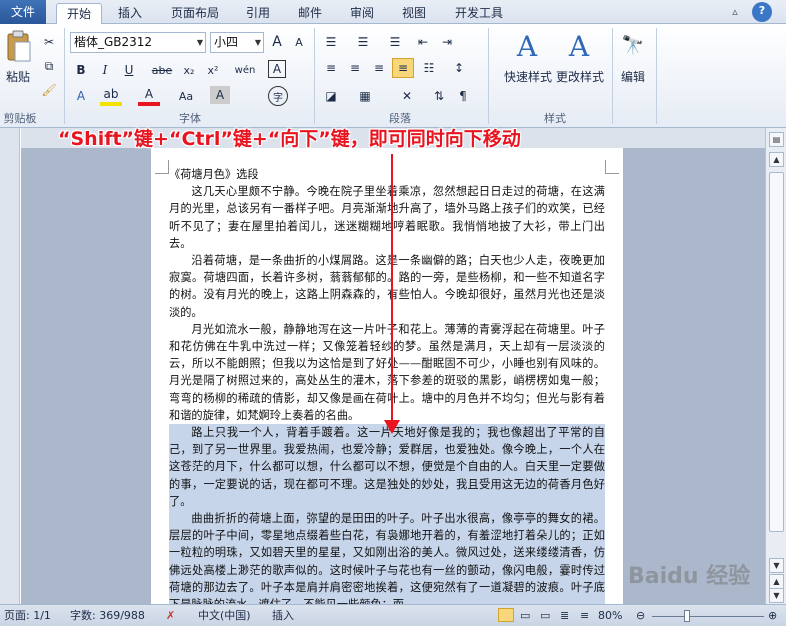 The height and width of the screenshot is (626, 786). What do you see at coordinates (403, 68) in the screenshot?
I see `justify-icon: ≡` at bounding box center [403, 68].